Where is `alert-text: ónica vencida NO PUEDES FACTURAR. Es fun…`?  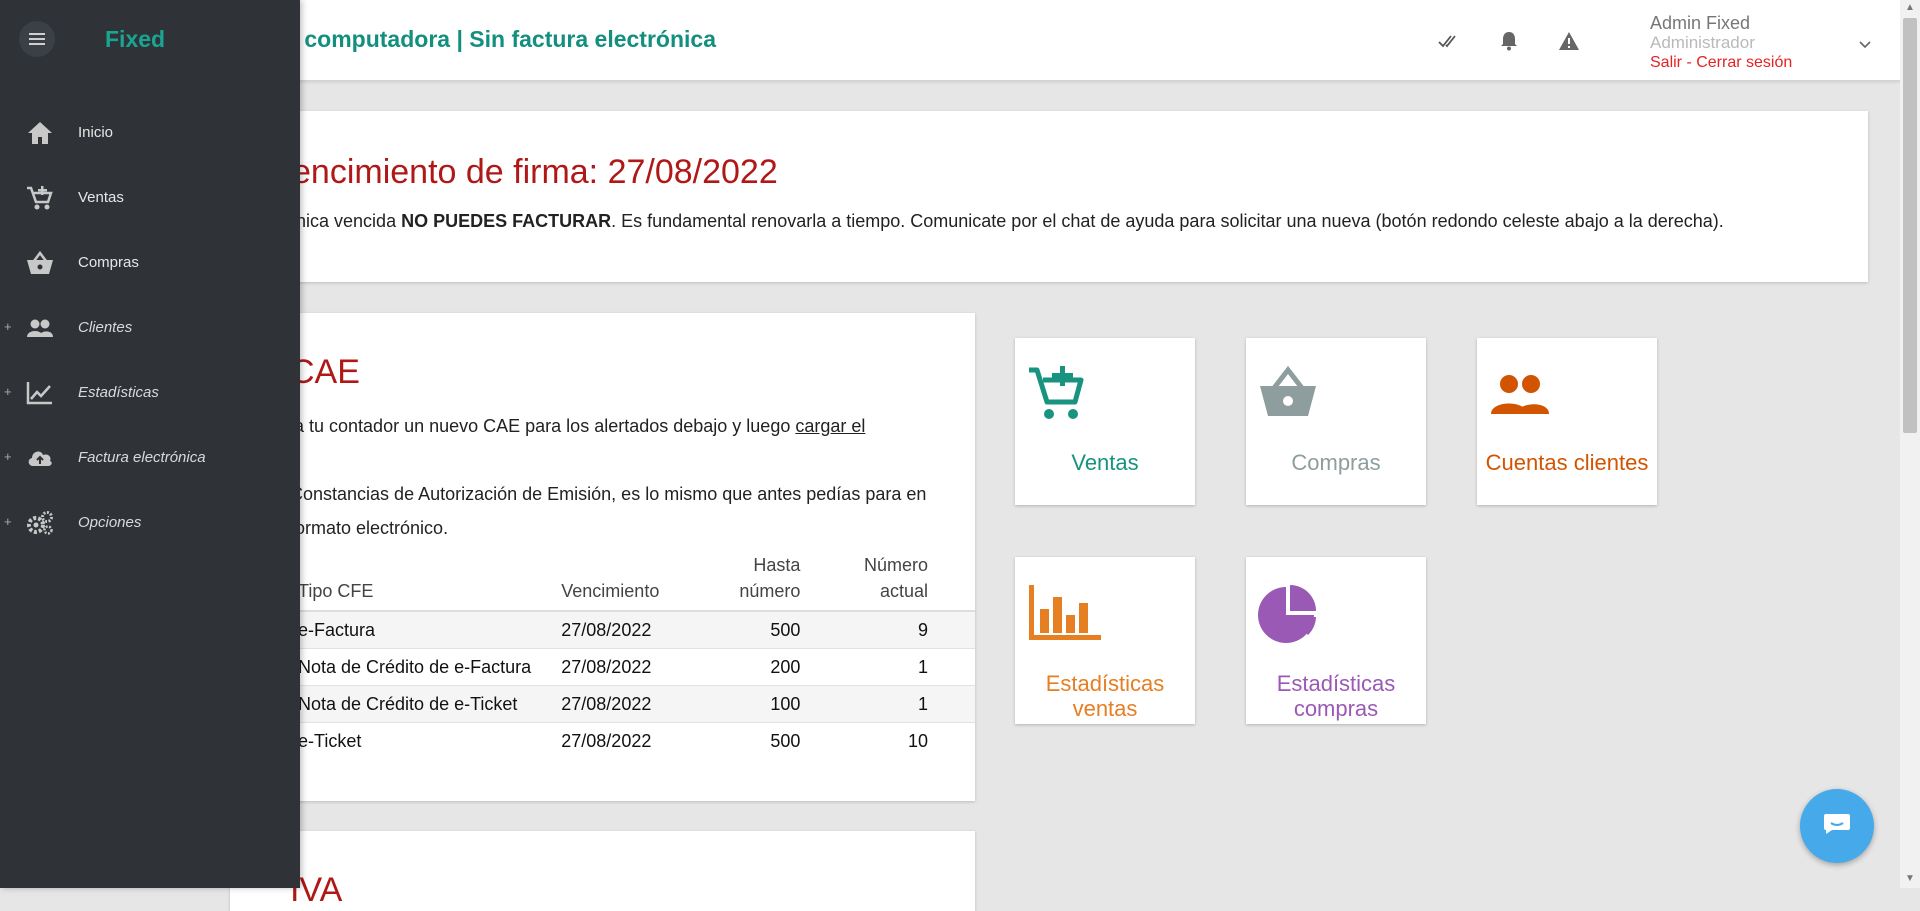 alert-text: ónica vencida NO PUEDES FACTURAR. Es fun… is located at coordinates (1005, 221).